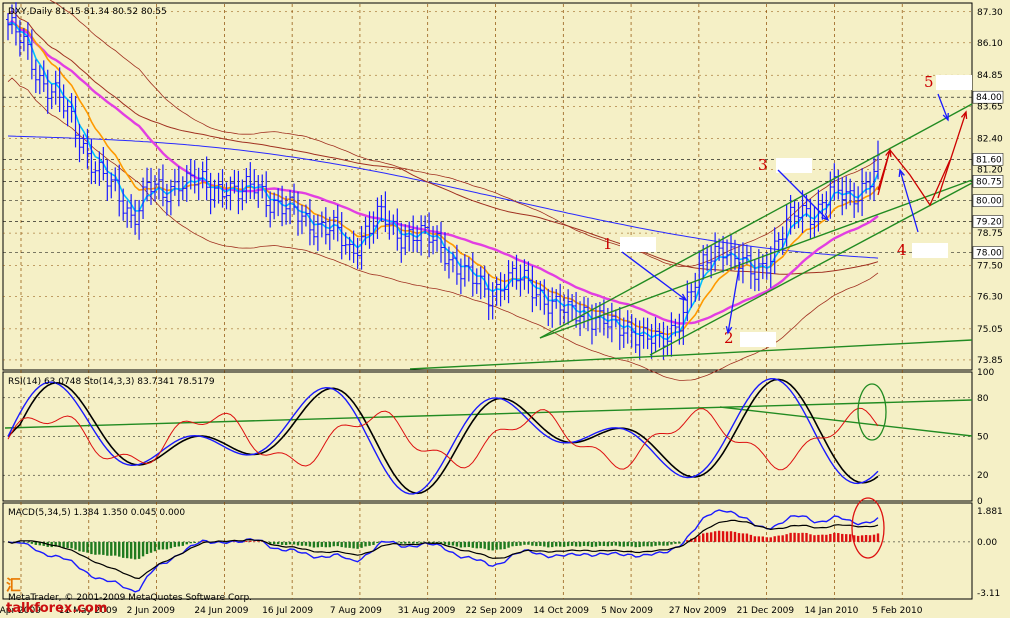 This screenshot has width=1010, height=618. I want to click on x-tick-label: 16 Jul 2009, so click(287, 611).